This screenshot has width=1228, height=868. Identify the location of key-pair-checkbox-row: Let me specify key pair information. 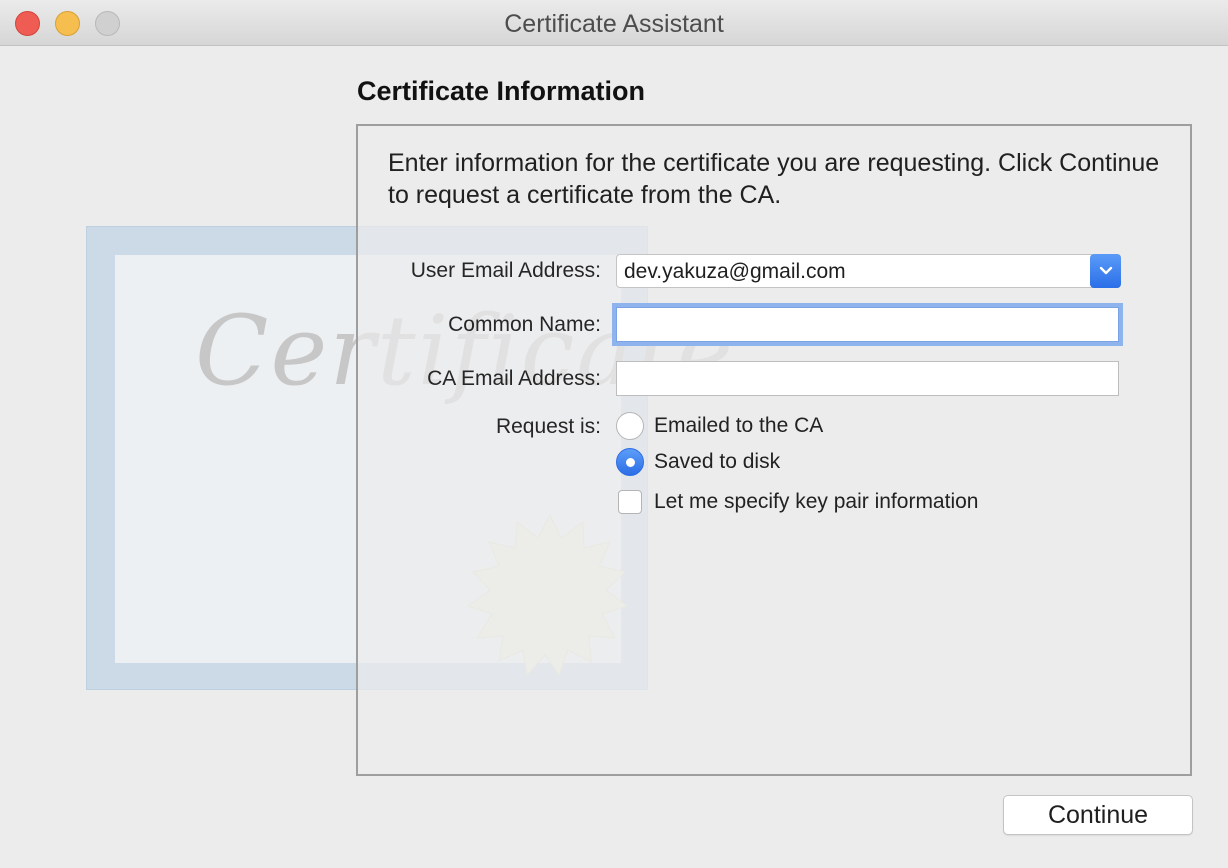
(797, 502).